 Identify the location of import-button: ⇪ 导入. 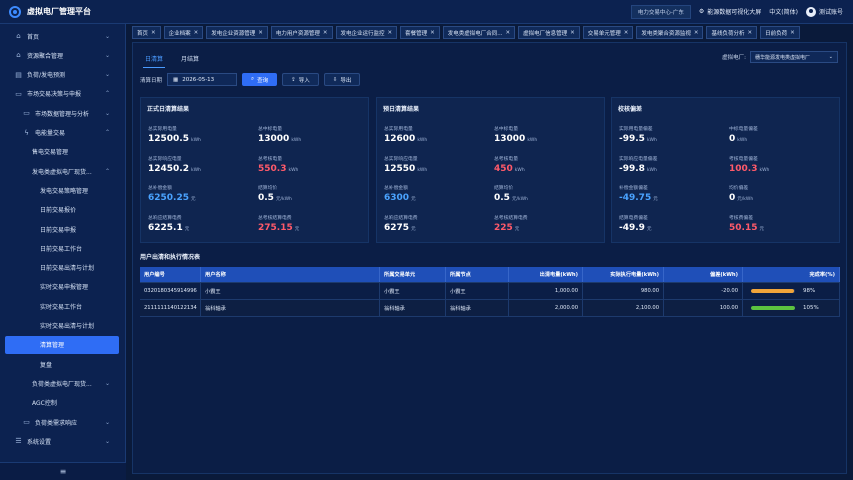
(300, 79).